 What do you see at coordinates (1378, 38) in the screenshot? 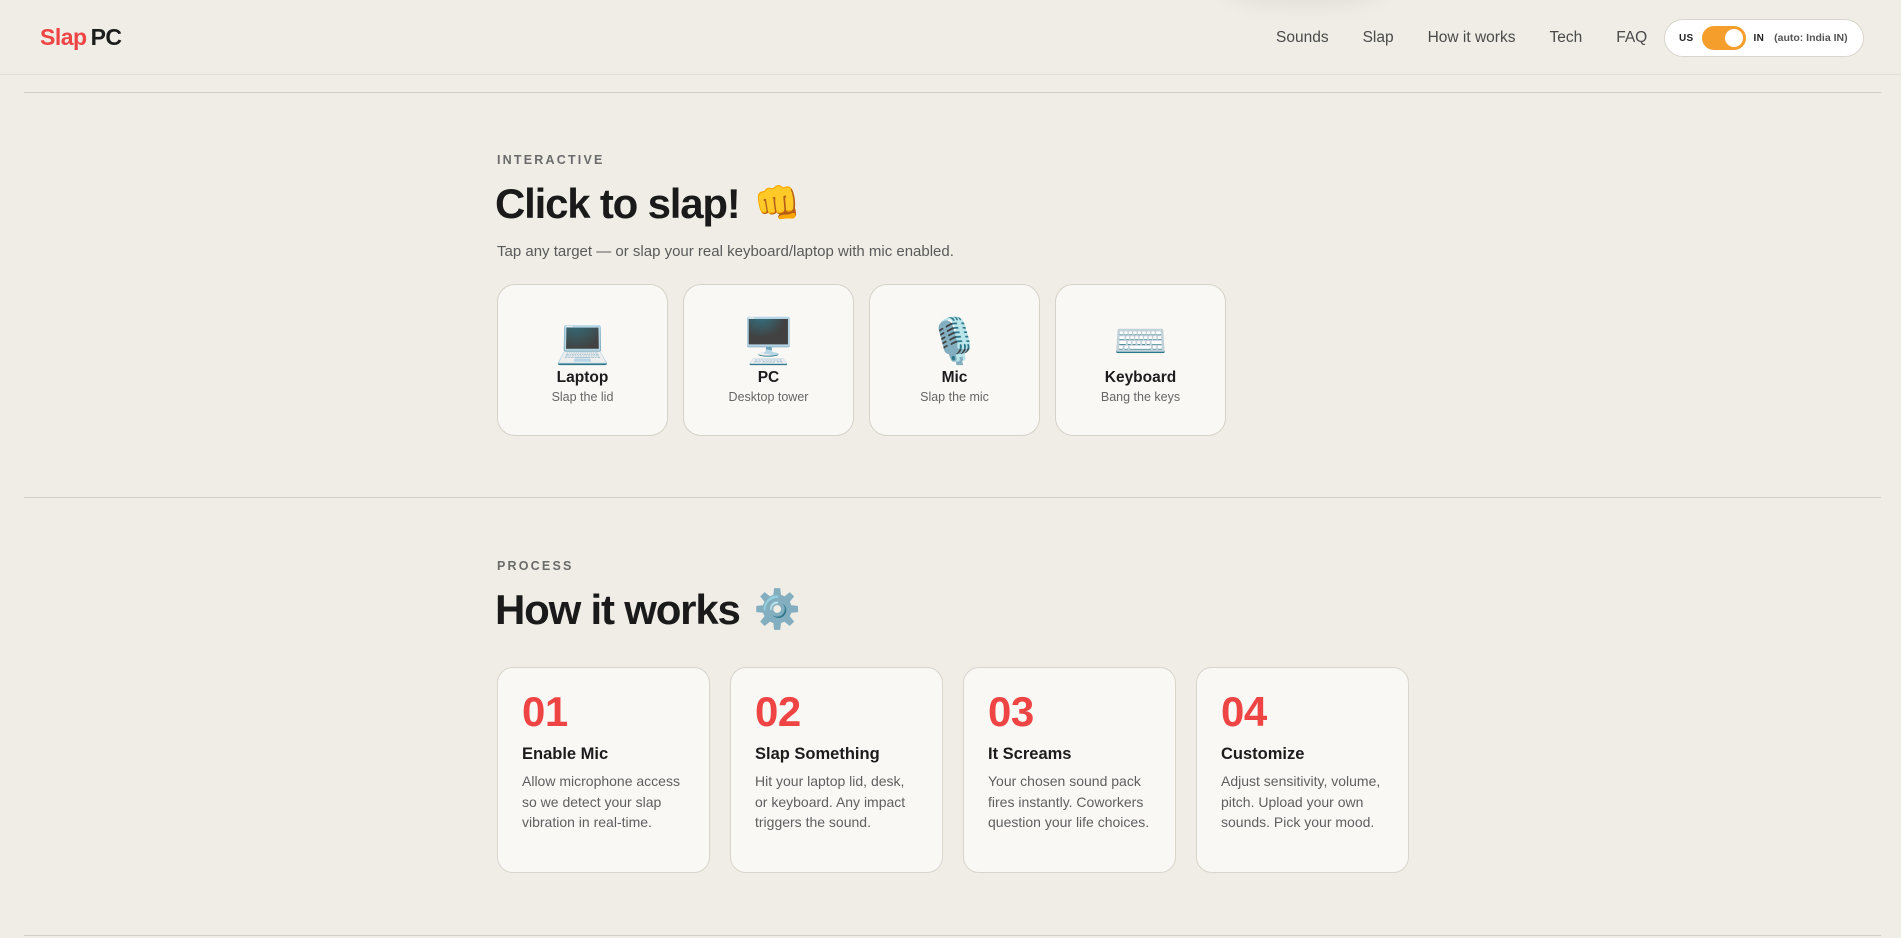
I see `nav-link-slap: Slap` at bounding box center [1378, 38].